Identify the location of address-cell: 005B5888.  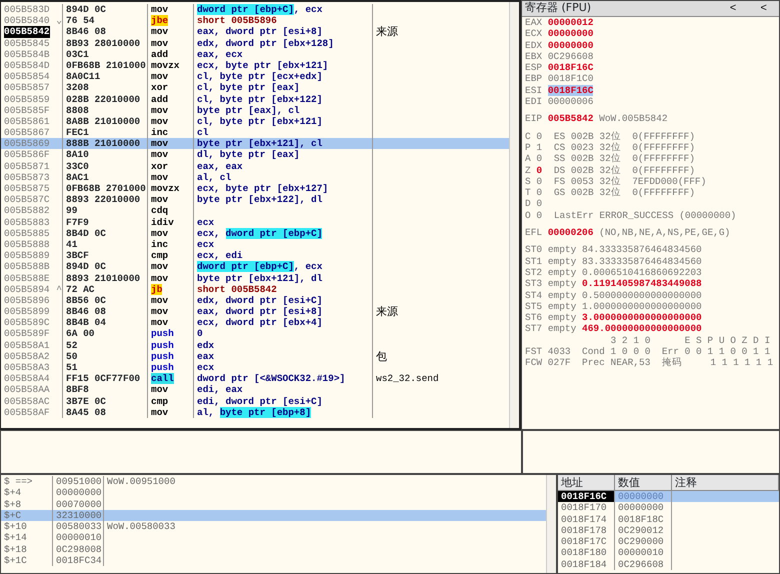
(27, 244).